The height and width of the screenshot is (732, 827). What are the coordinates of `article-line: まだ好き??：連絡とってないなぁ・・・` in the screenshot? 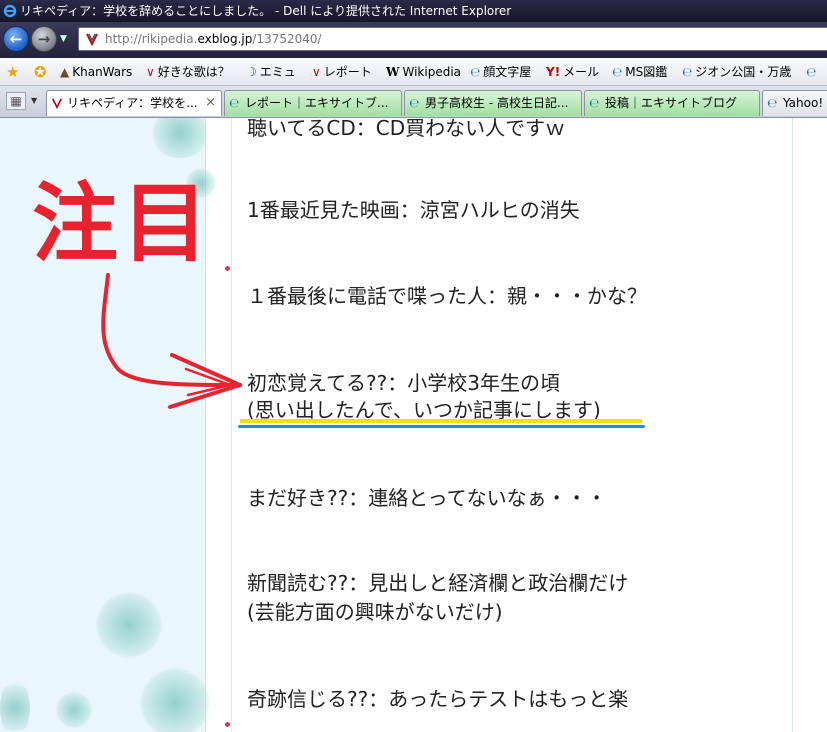 It's located at (427, 498).